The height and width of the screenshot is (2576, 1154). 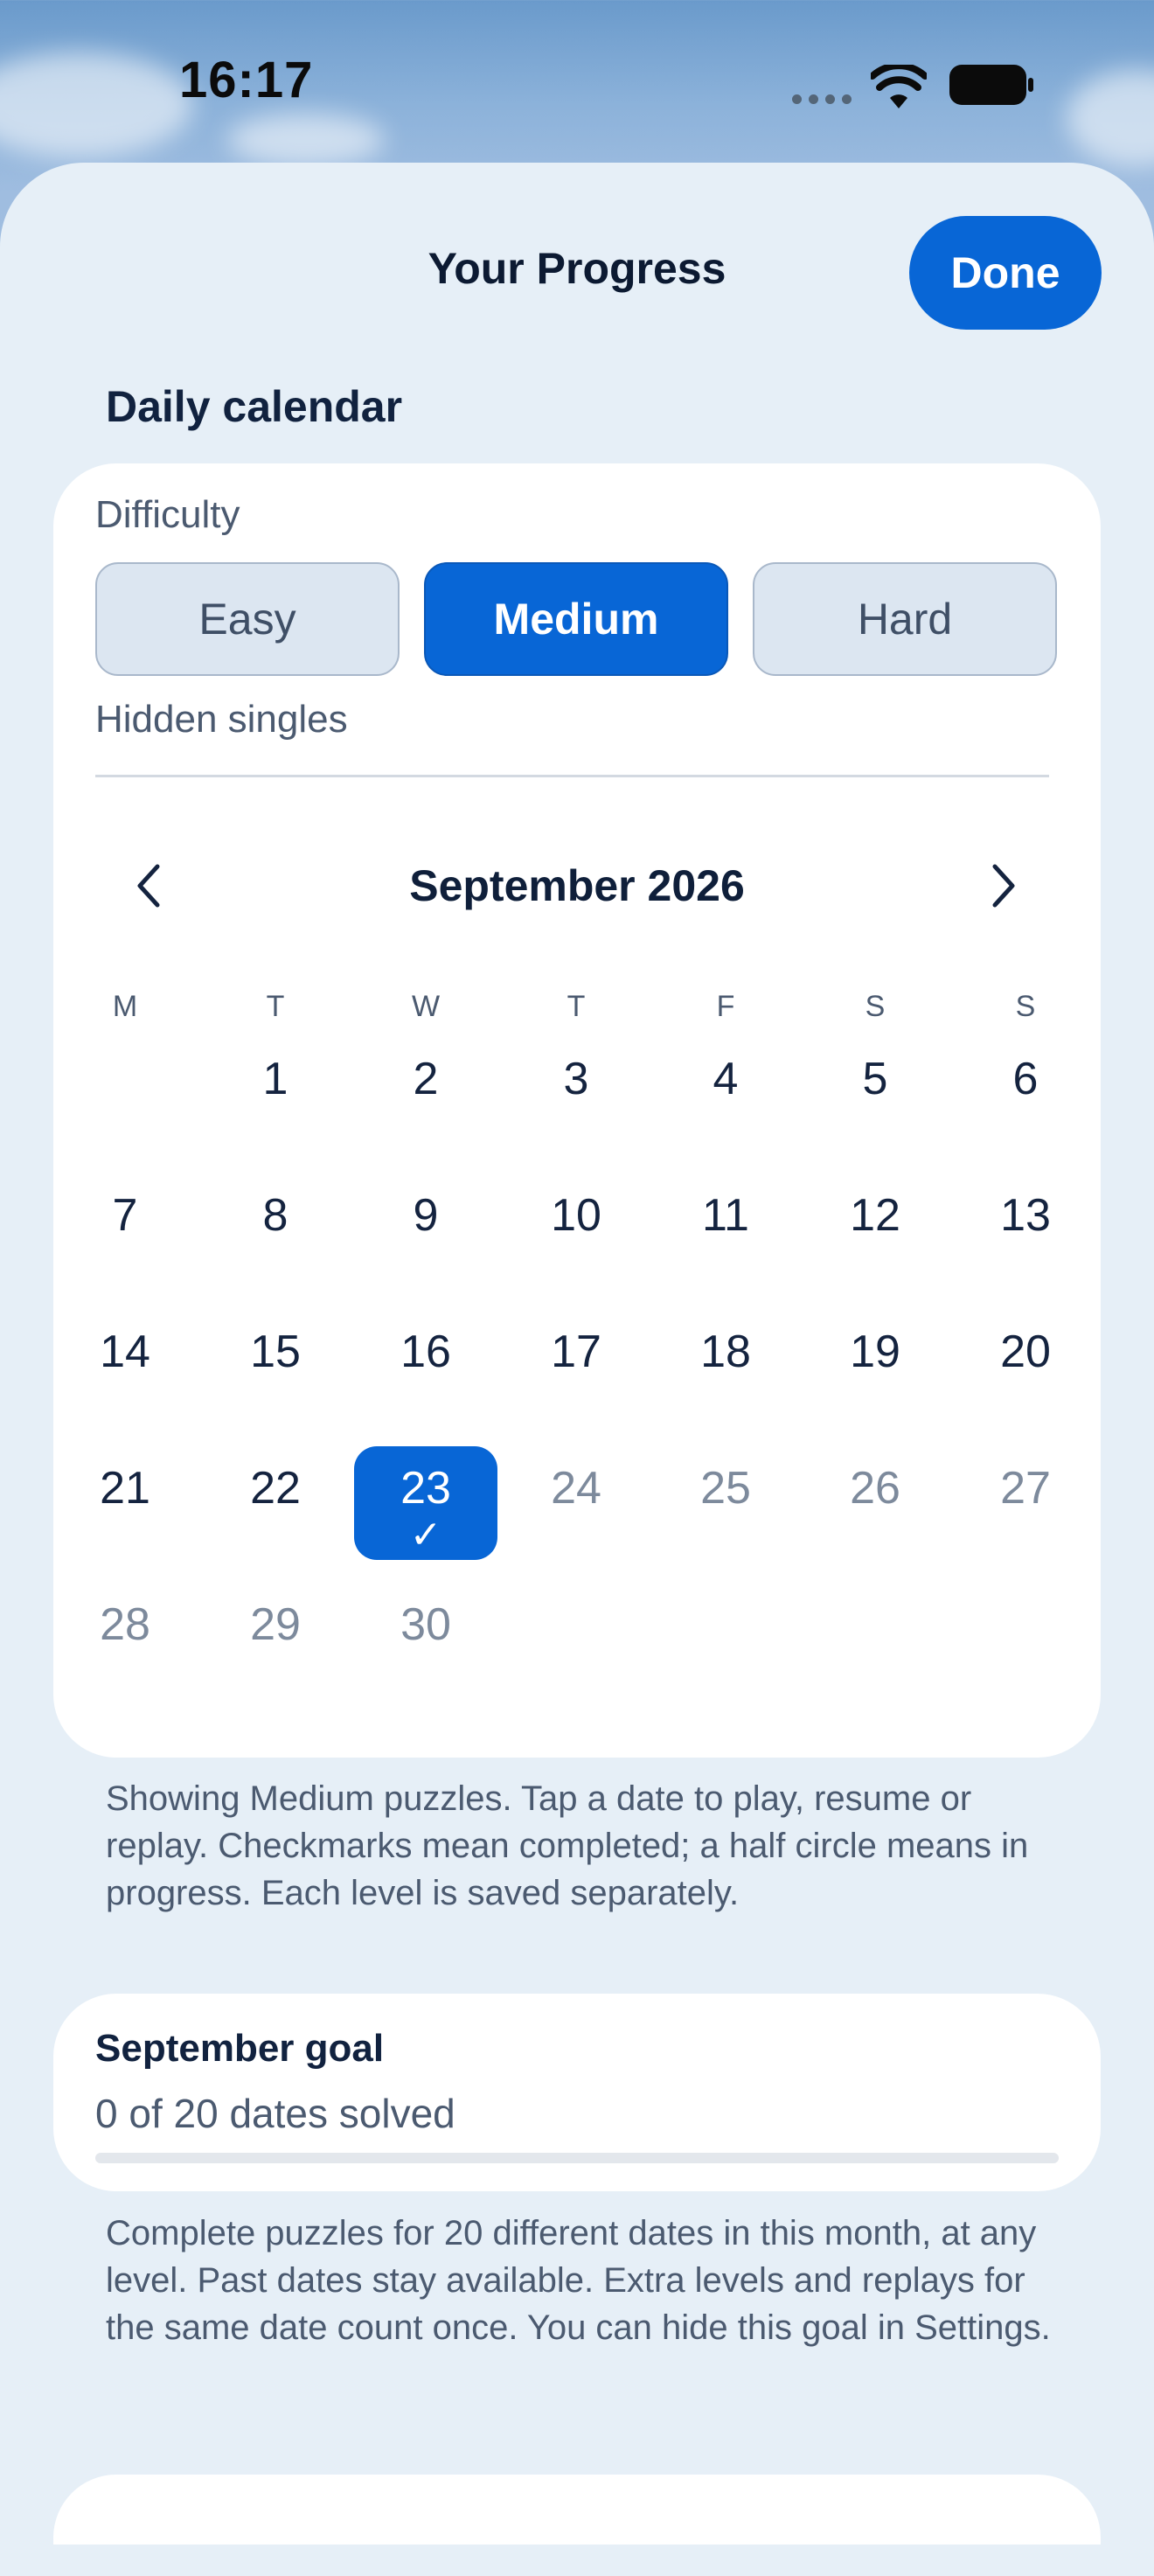 What do you see at coordinates (125, 1488) in the screenshot?
I see `calendar-day-number: 21` at bounding box center [125, 1488].